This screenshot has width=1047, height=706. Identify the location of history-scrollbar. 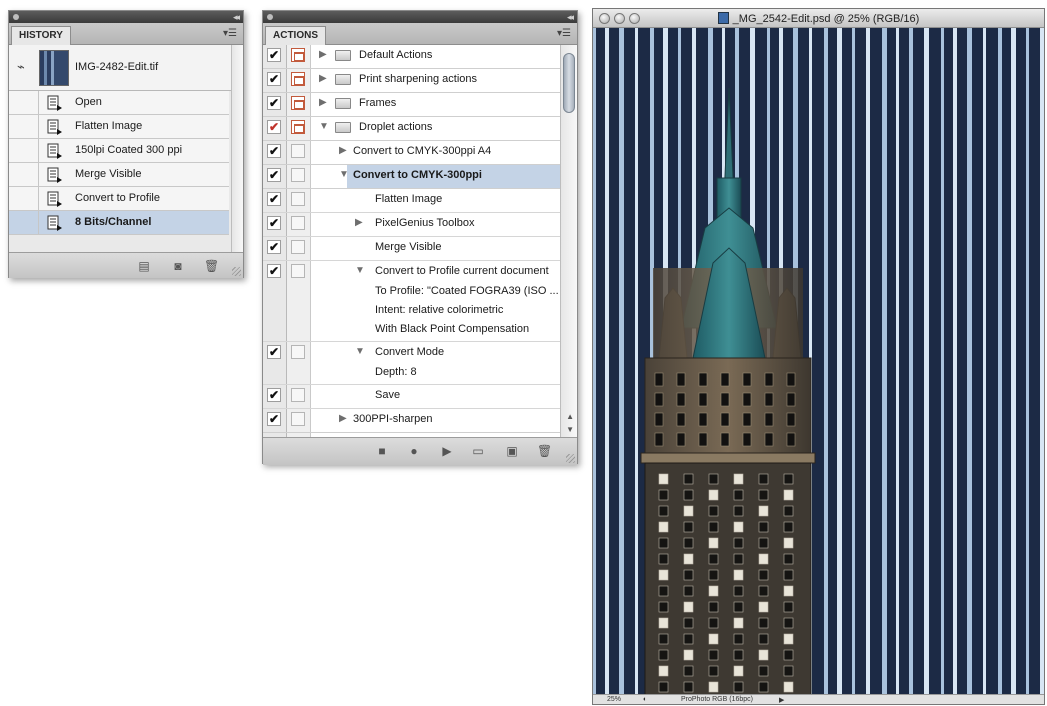
(237, 148).